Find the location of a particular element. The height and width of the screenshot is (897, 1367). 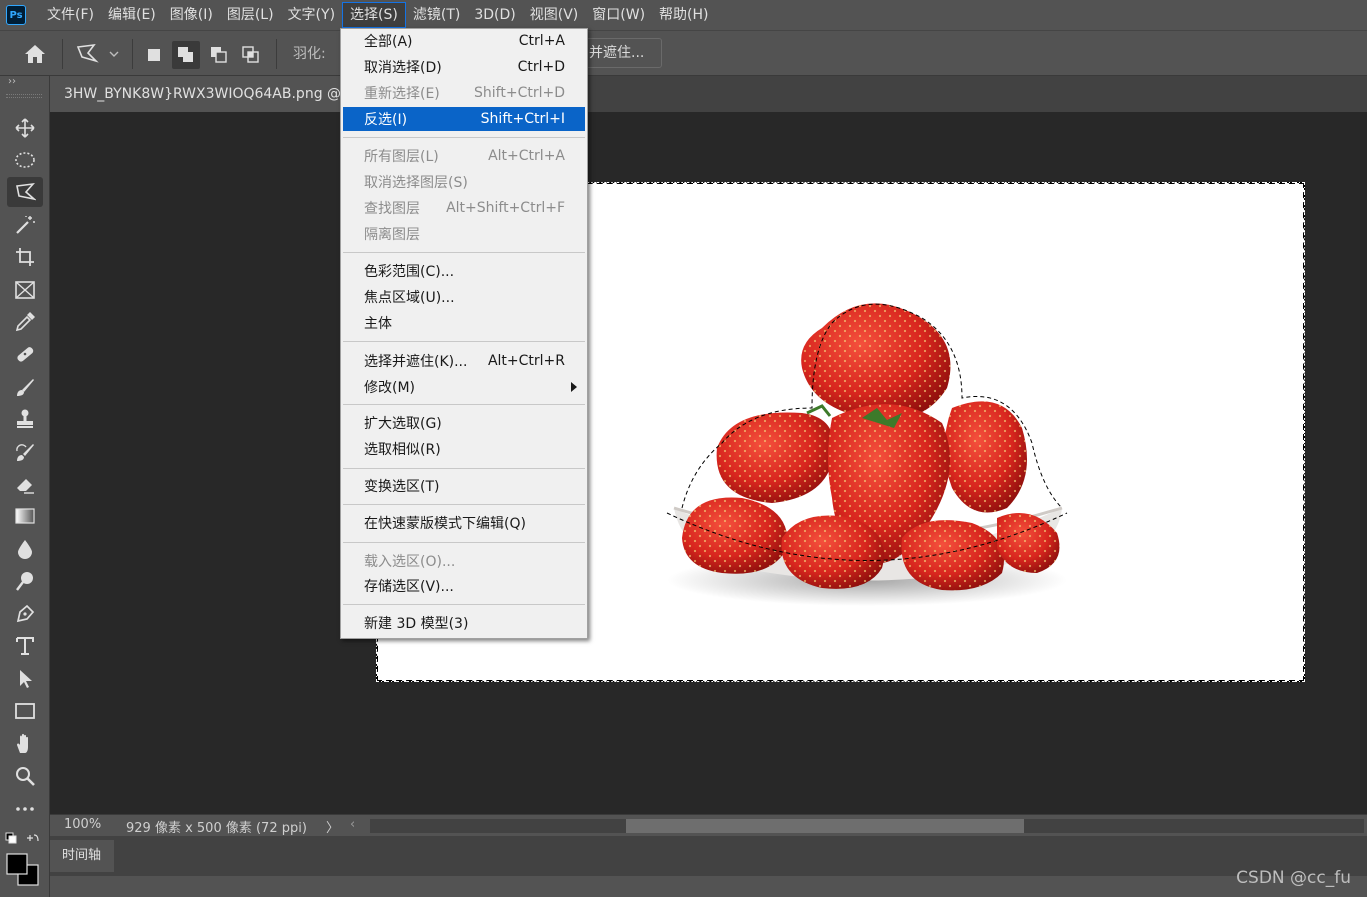

rectangle-tool is located at coordinates (25, 711).